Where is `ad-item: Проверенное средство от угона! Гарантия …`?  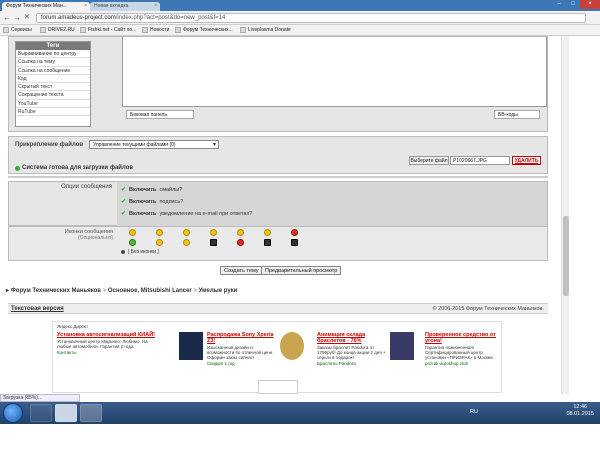
ad-item: Проверенное средство от угона! Гарантия … is located at coordinates (463, 362).